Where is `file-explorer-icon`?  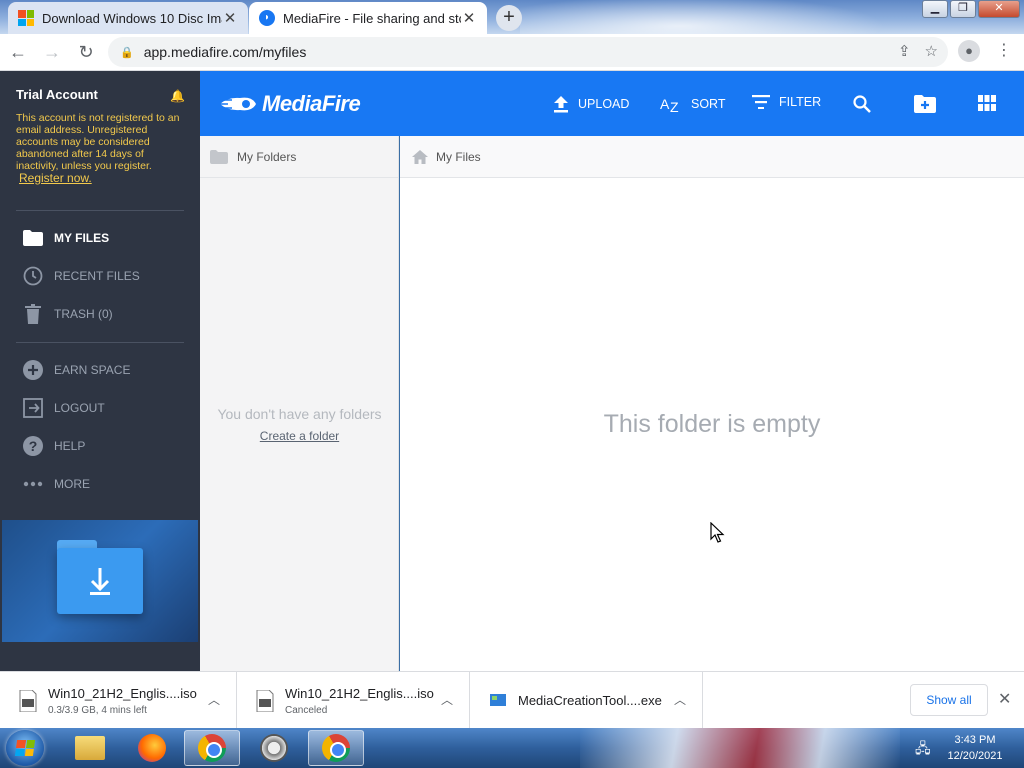
file-explorer-icon is located at coordinates (90, 748).